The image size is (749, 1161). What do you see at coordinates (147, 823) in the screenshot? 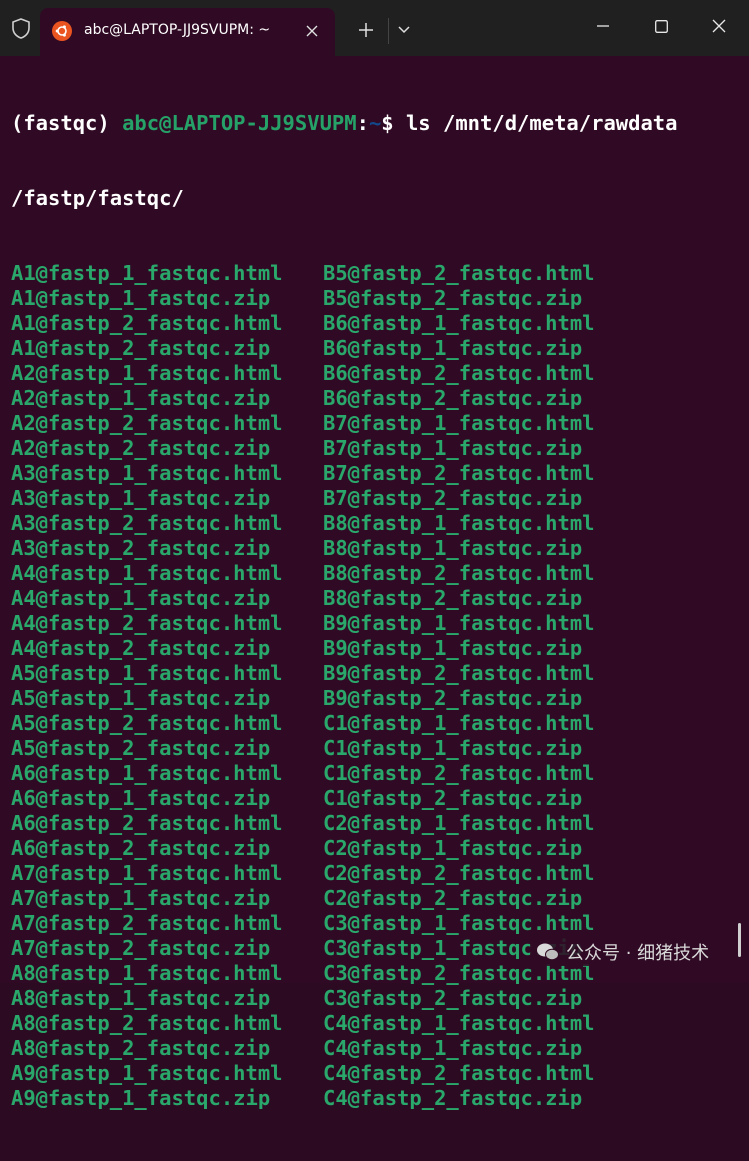
I see `file-entry: A6@fastp_2_fastqc.html` at bounding box center [147, 823].